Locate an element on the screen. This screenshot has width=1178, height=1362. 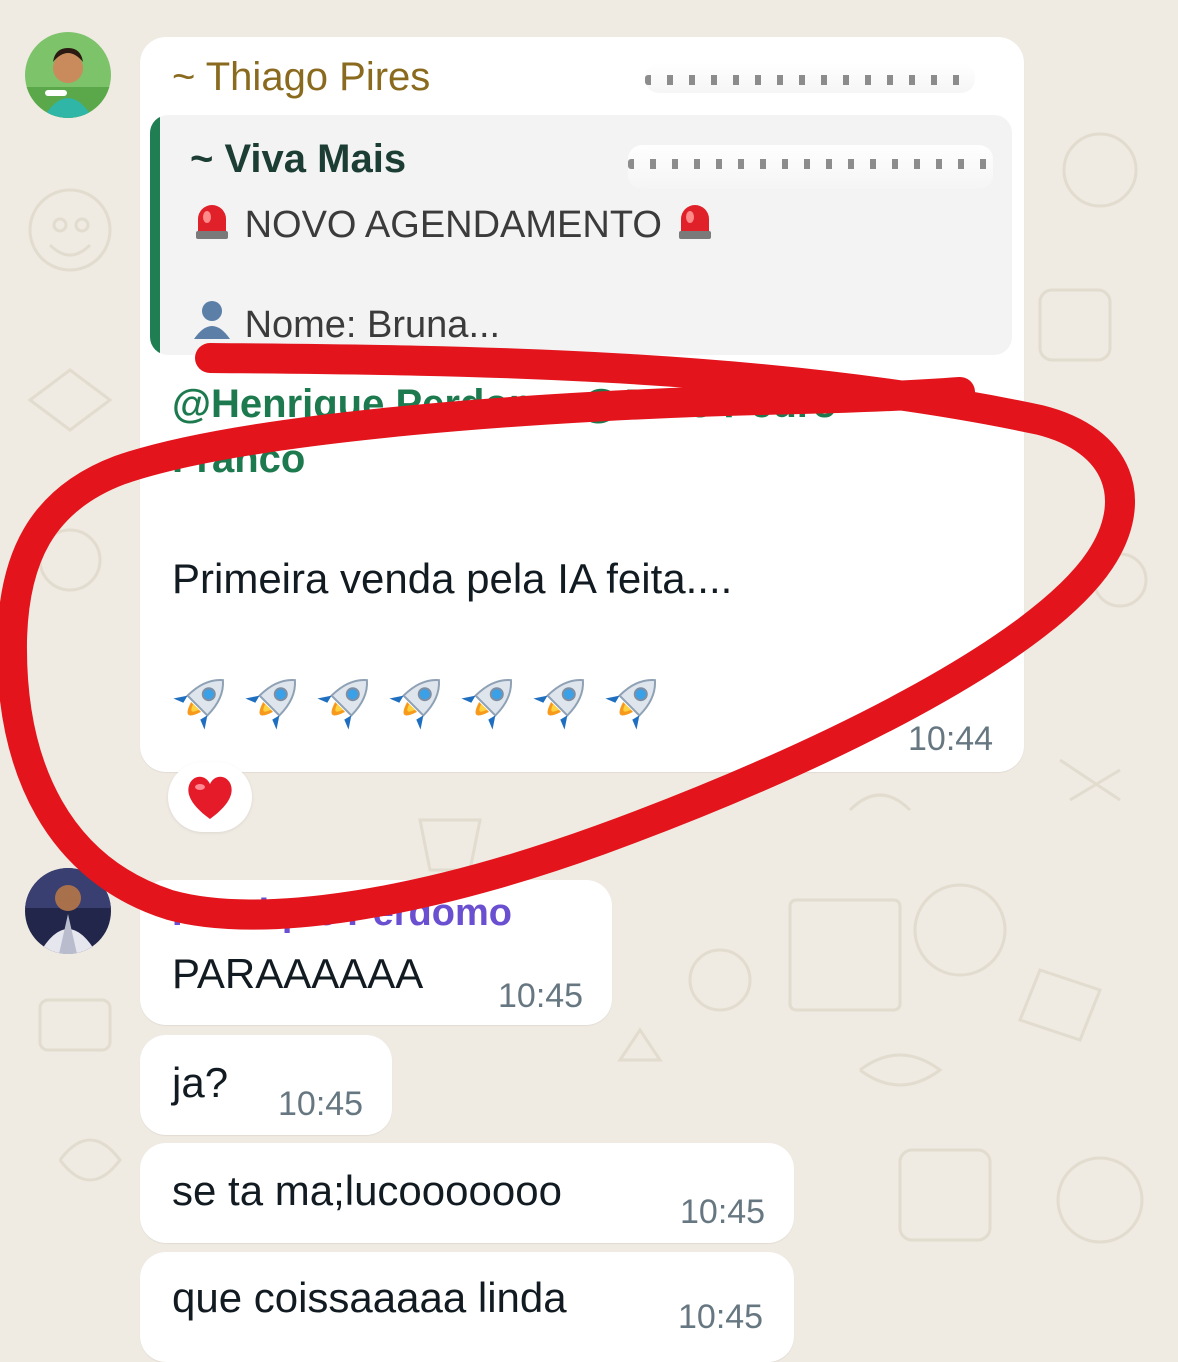
message-text: se ta ma;lucooooooo is located at coordinates (367, 1190).